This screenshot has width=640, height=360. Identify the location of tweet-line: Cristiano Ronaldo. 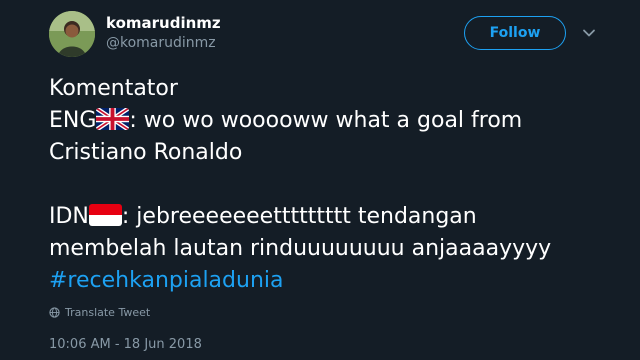
(146, 152).